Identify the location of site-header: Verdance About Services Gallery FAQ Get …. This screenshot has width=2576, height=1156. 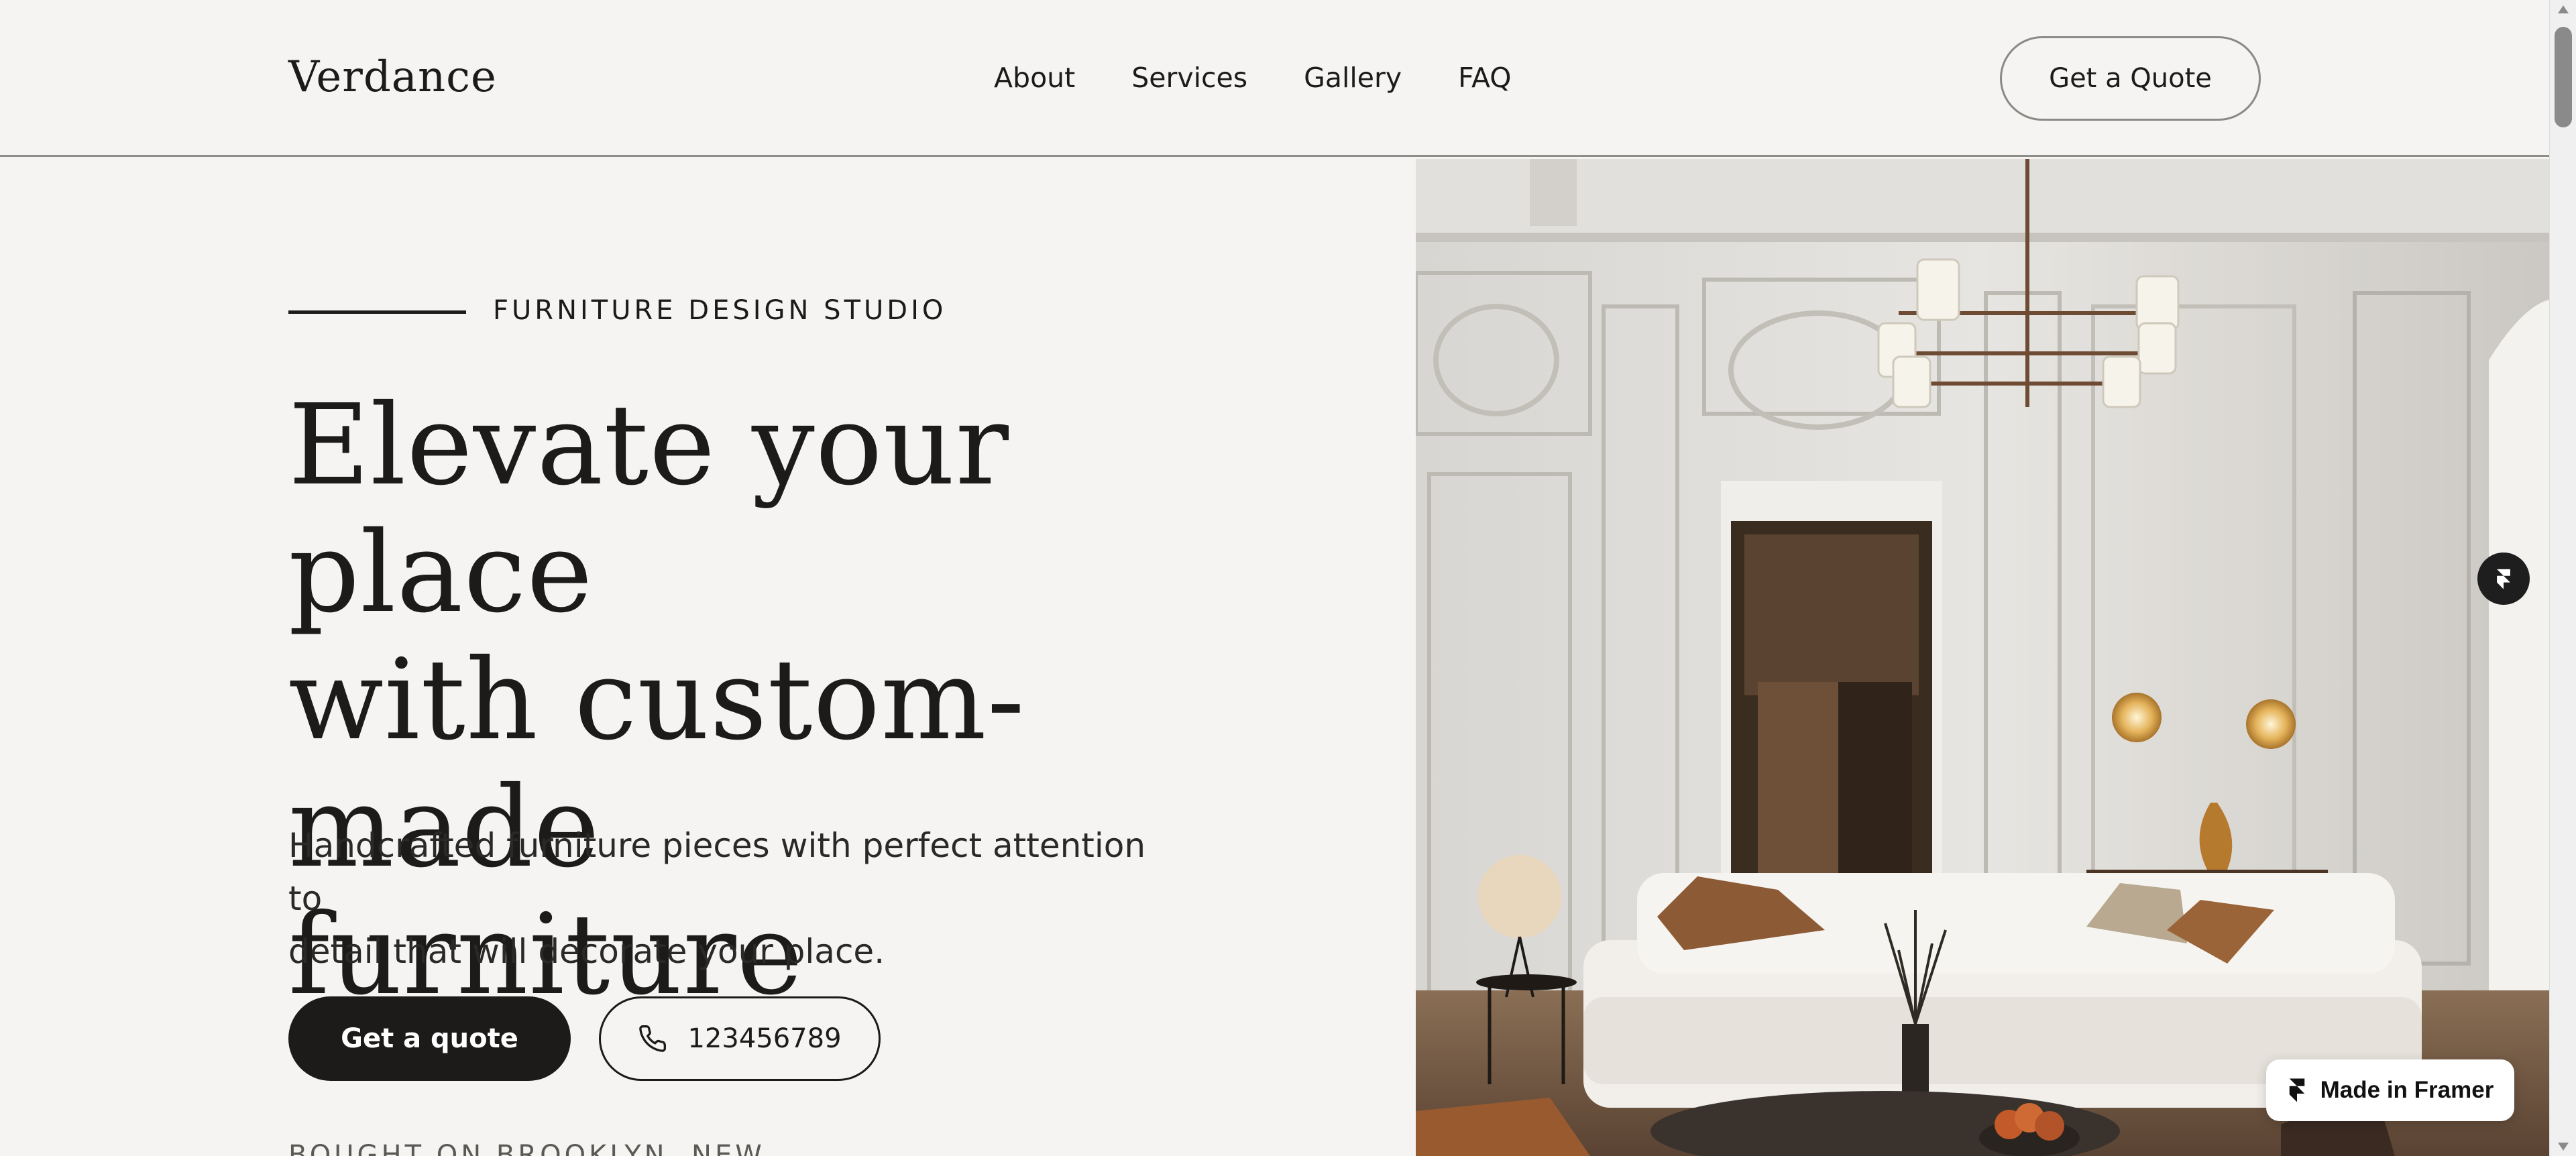
(1274, 78).